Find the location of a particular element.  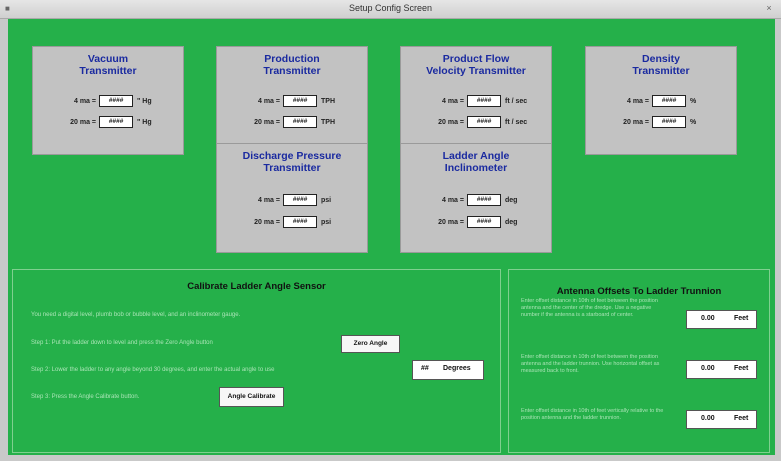

close-icon: × is located at coordinates (769, 8).